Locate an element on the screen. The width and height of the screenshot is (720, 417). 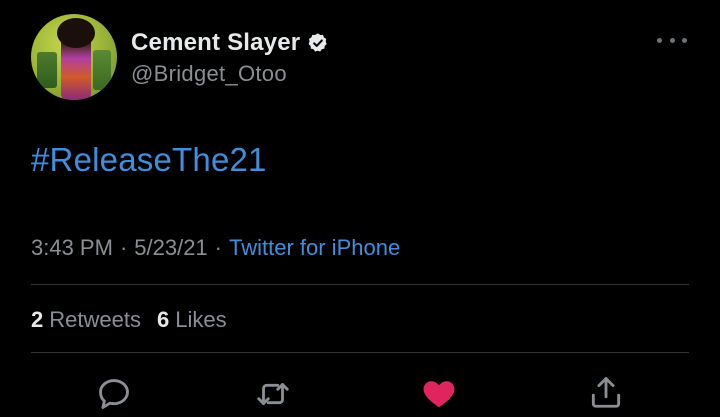
retweet-icon is located at coordinates (273, 394).